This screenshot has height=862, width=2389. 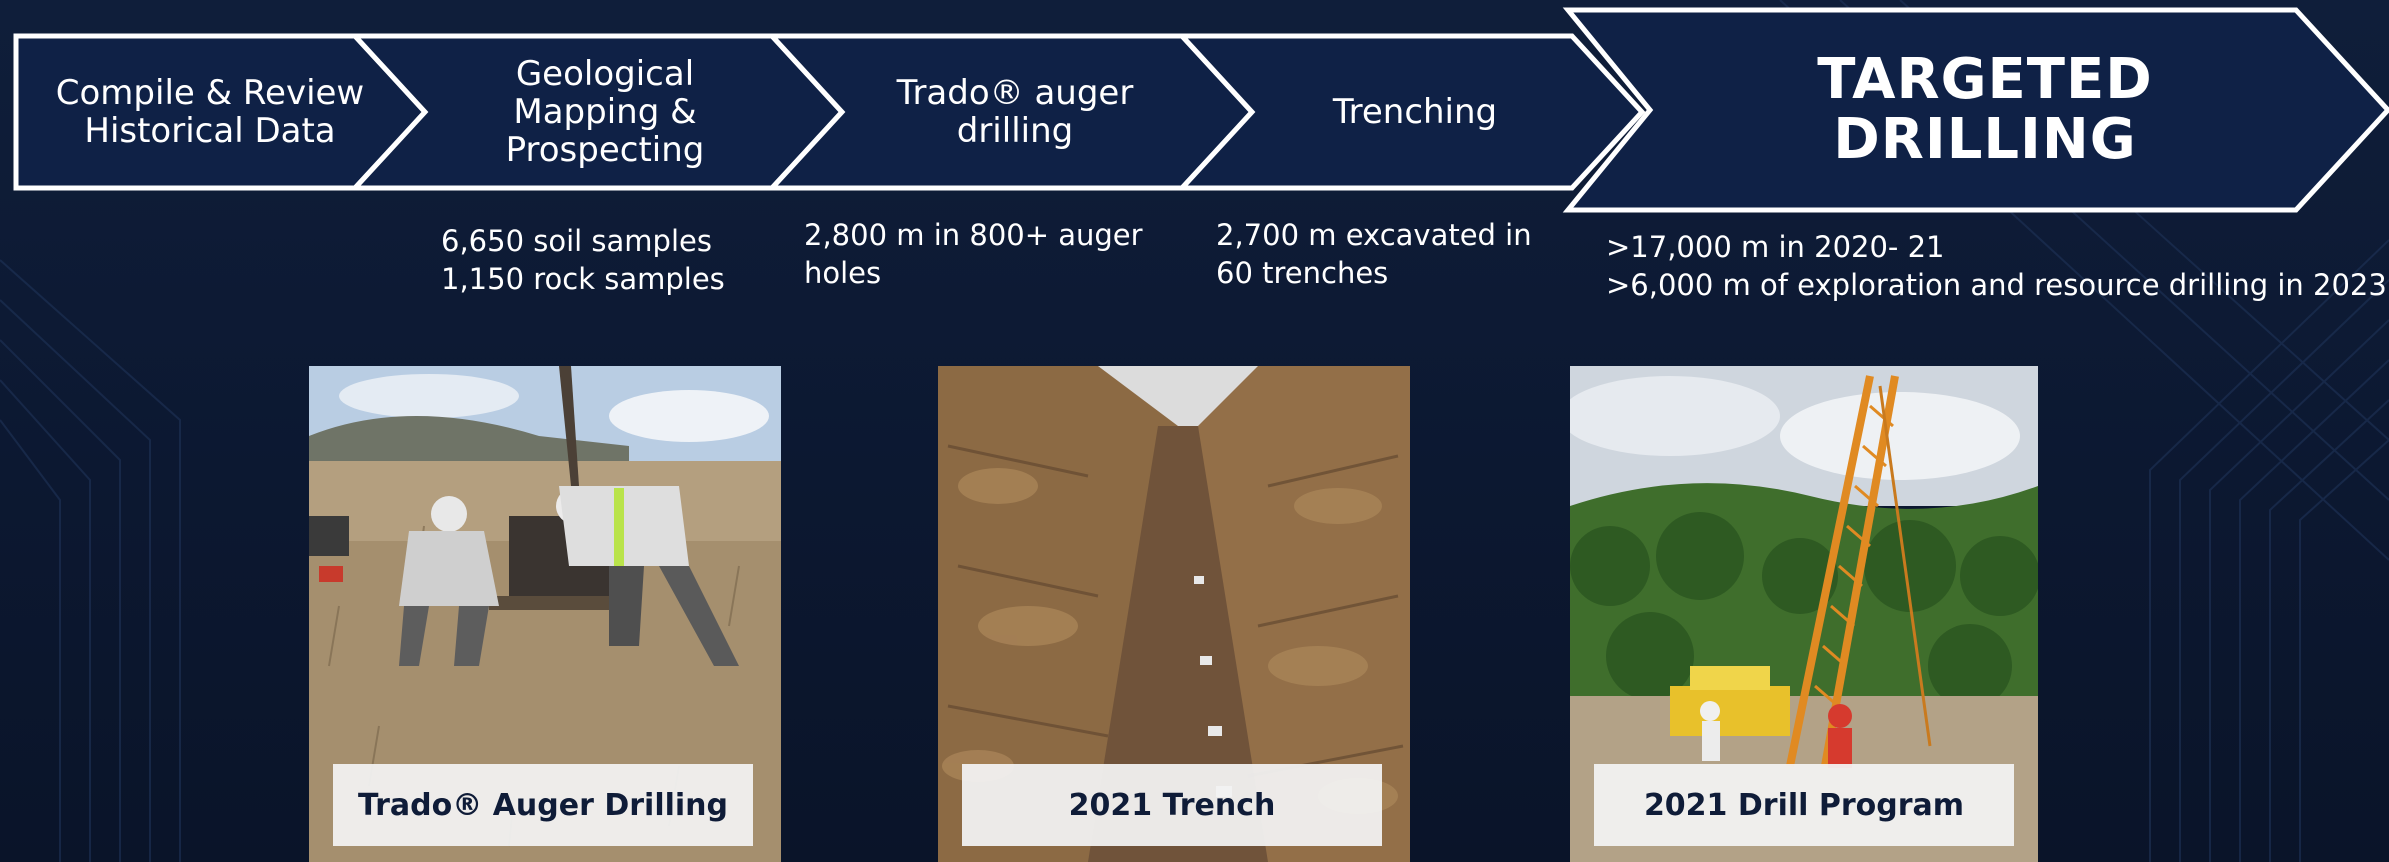 I want to click on step-compile-review: Compile & Review Historical Data, so click(x=210, y=112).